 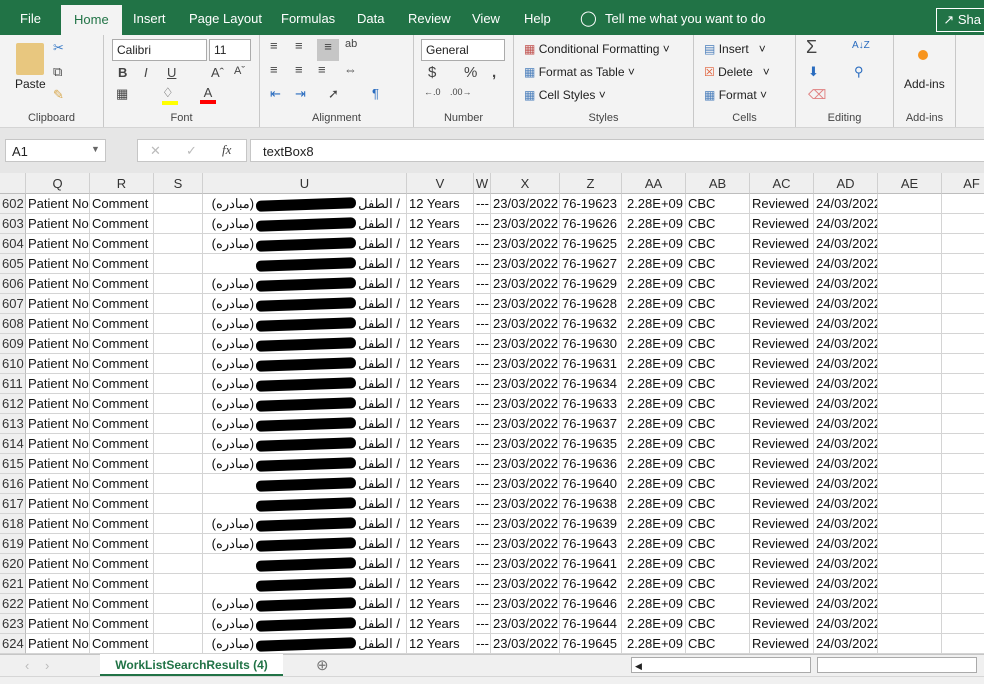 I want to click on column-header: AD, so click(x=846, y=183).